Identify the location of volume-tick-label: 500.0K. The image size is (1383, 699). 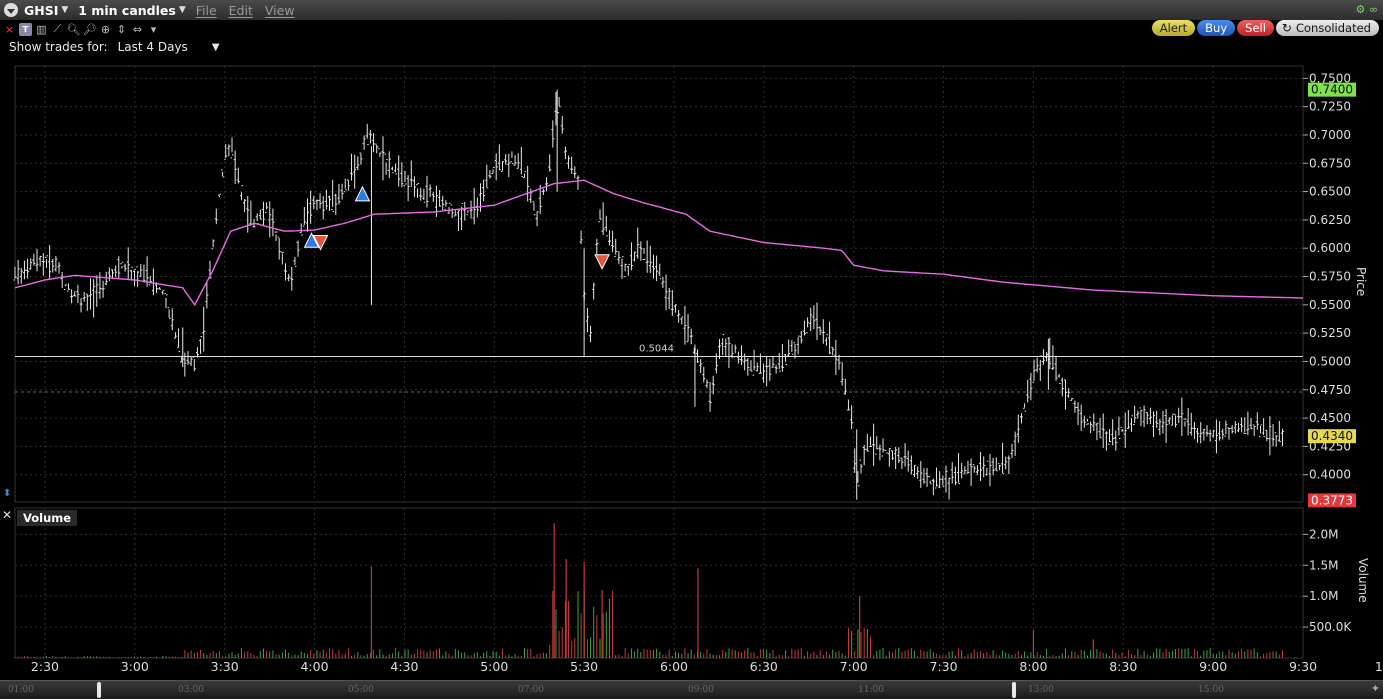
(1330, 627).